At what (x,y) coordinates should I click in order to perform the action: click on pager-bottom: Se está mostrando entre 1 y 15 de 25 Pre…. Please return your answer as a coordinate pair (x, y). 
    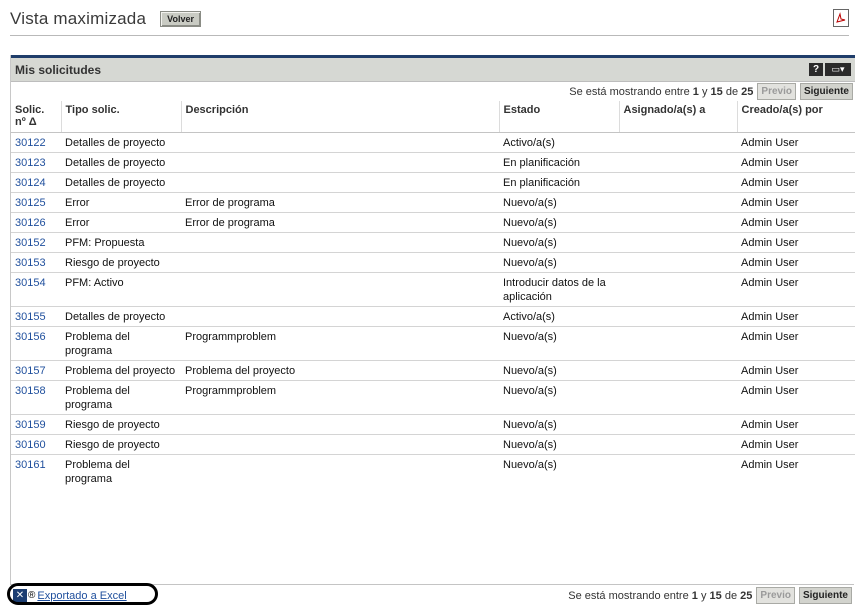
    Looking at the image, I should click on (711, 595).